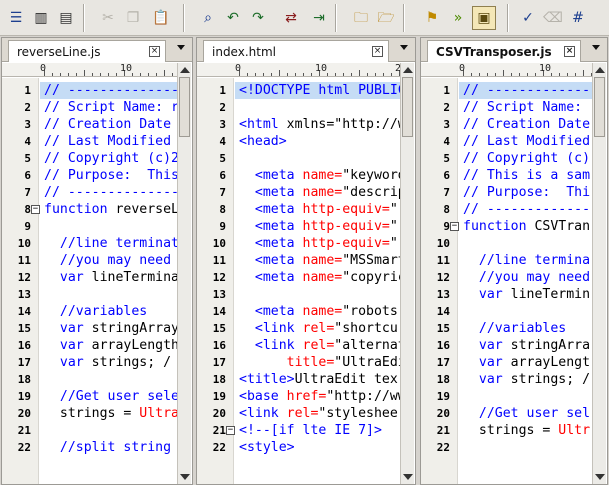 The image size is (609, 485). Describe the element at coordinates (526, 430) in the screenshot. I see `code-line: strings = Ultr` at that location.